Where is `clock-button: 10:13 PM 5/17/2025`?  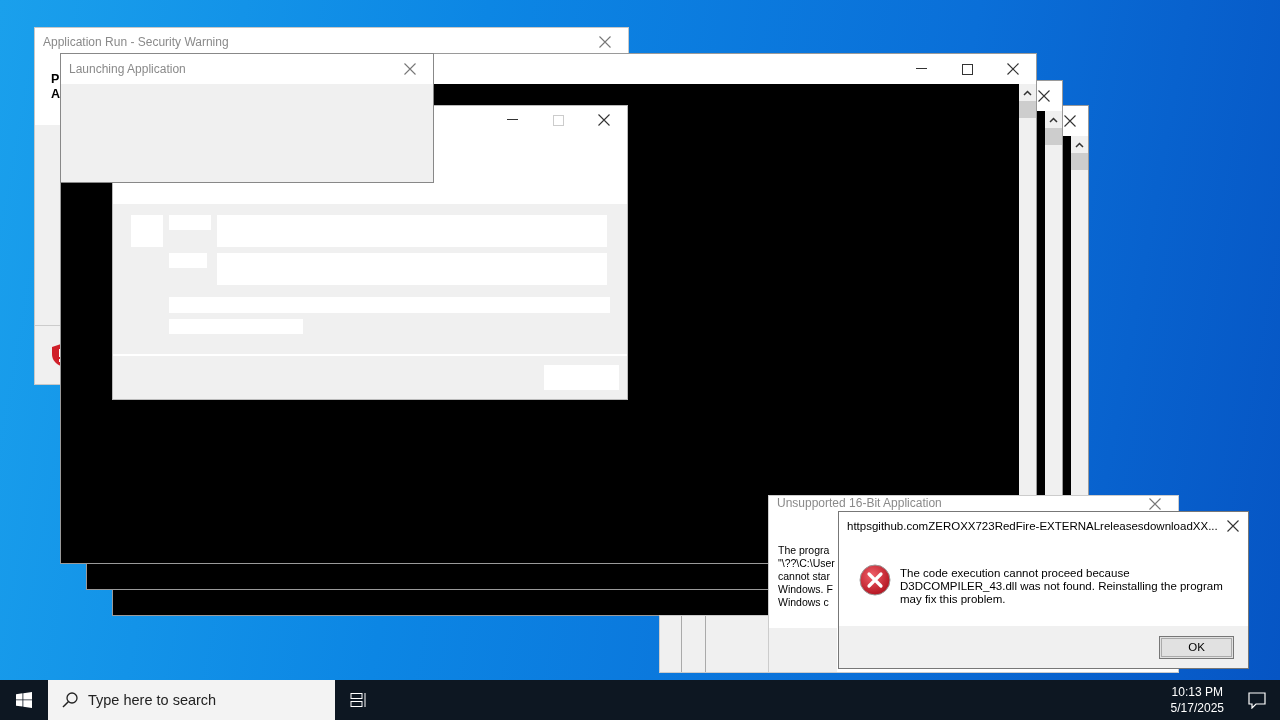 clock-button: 10:13 PM 5/17/2025 is located at coordinates (1197, 700).